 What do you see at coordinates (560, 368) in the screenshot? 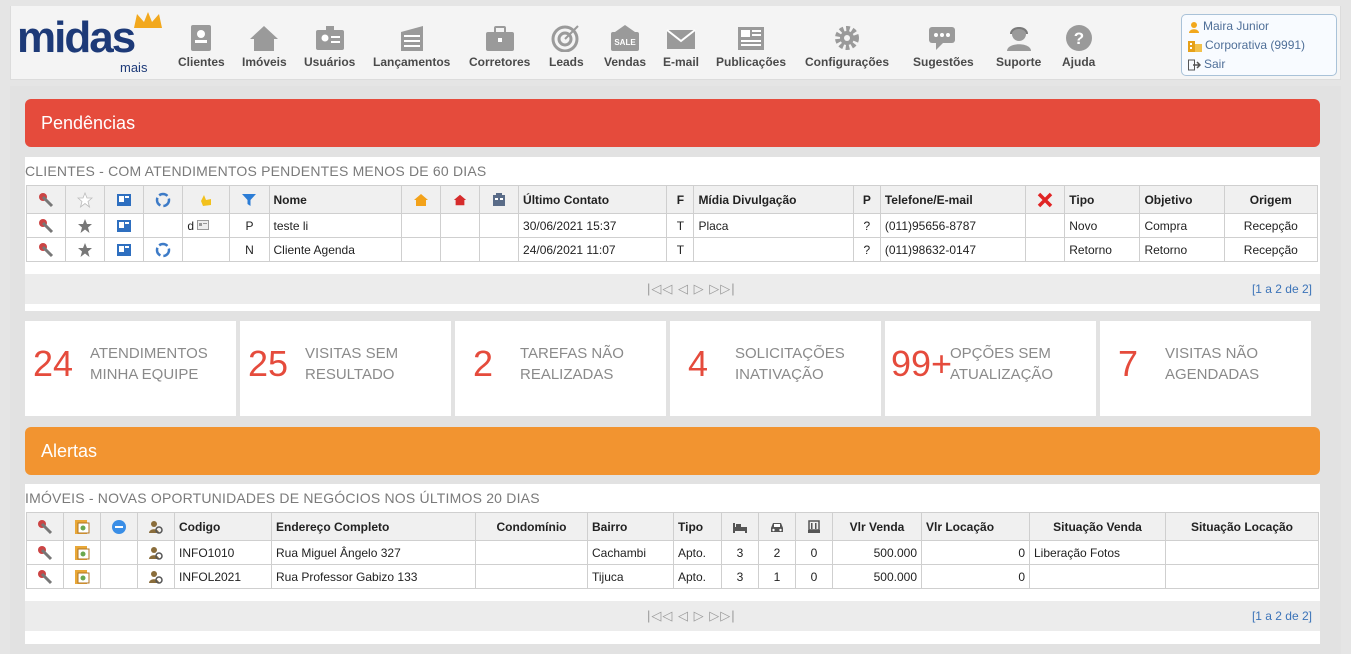
I see `stat-card-tarefas: 2 TAREFAS NÃO REALIZADAS` at bounding box center [560, 368].